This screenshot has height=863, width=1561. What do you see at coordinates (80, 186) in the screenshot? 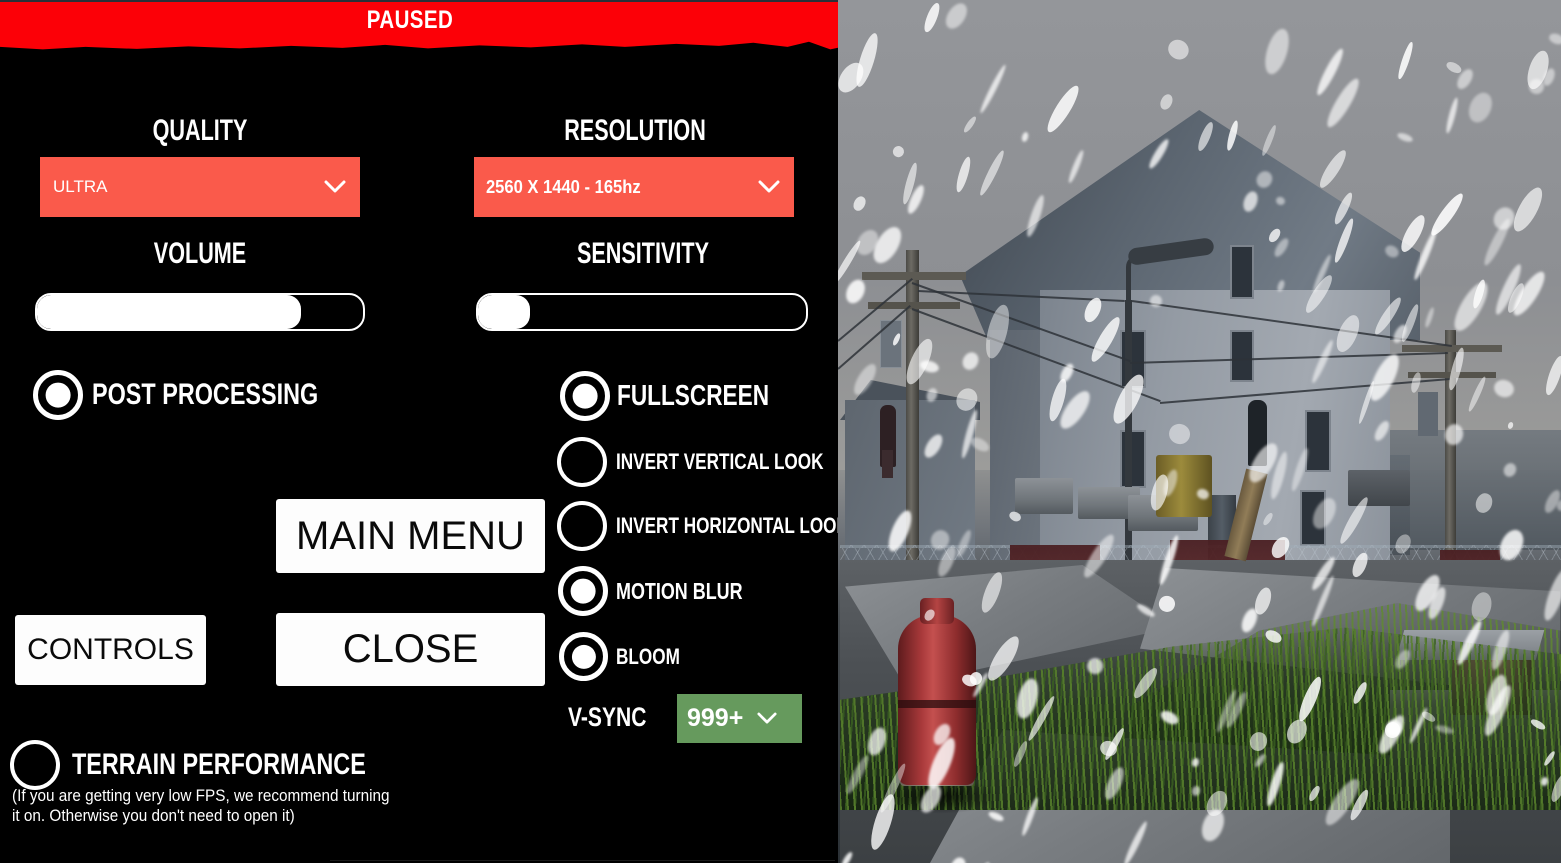
I see `quality-selected-value: ULTRA` at bounding box center [80, 186].